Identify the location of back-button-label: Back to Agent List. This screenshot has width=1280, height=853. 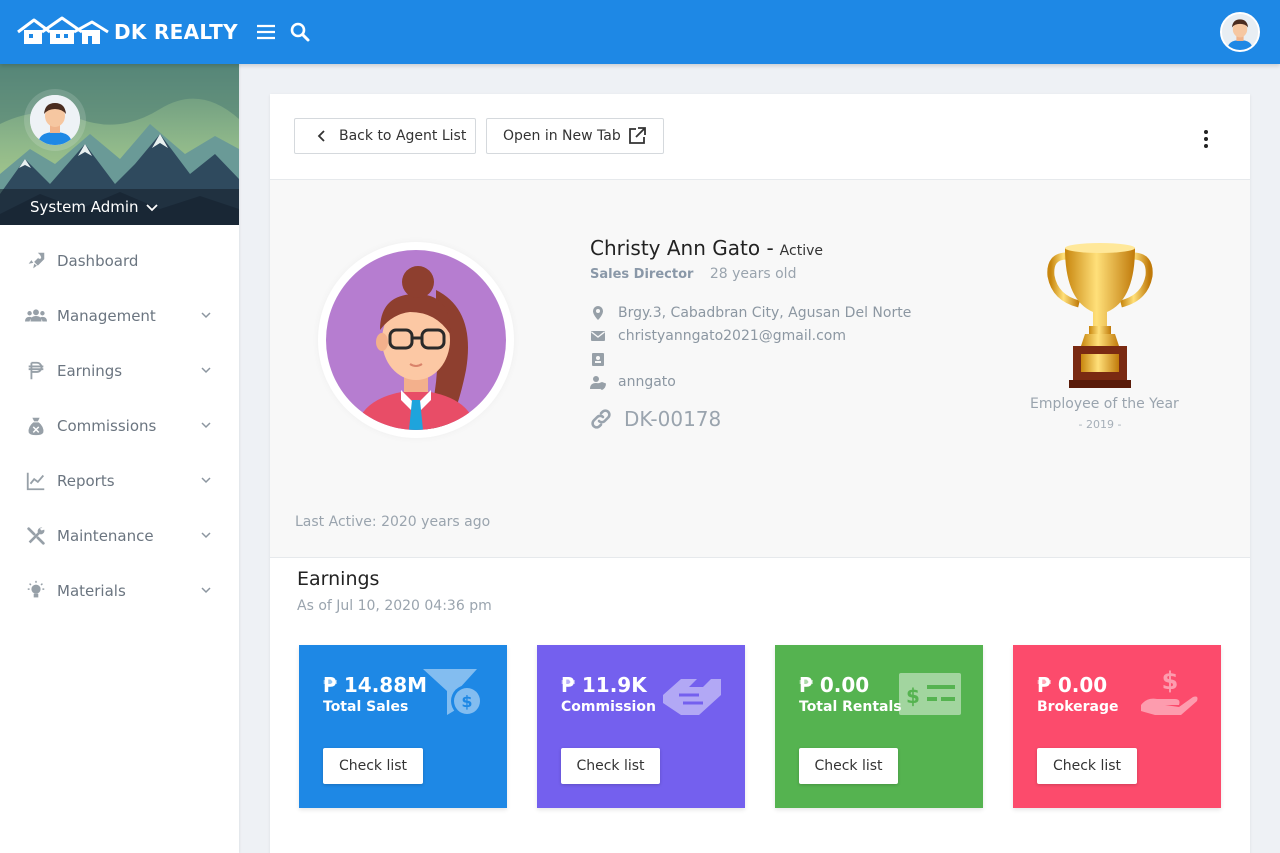
(403, 136).